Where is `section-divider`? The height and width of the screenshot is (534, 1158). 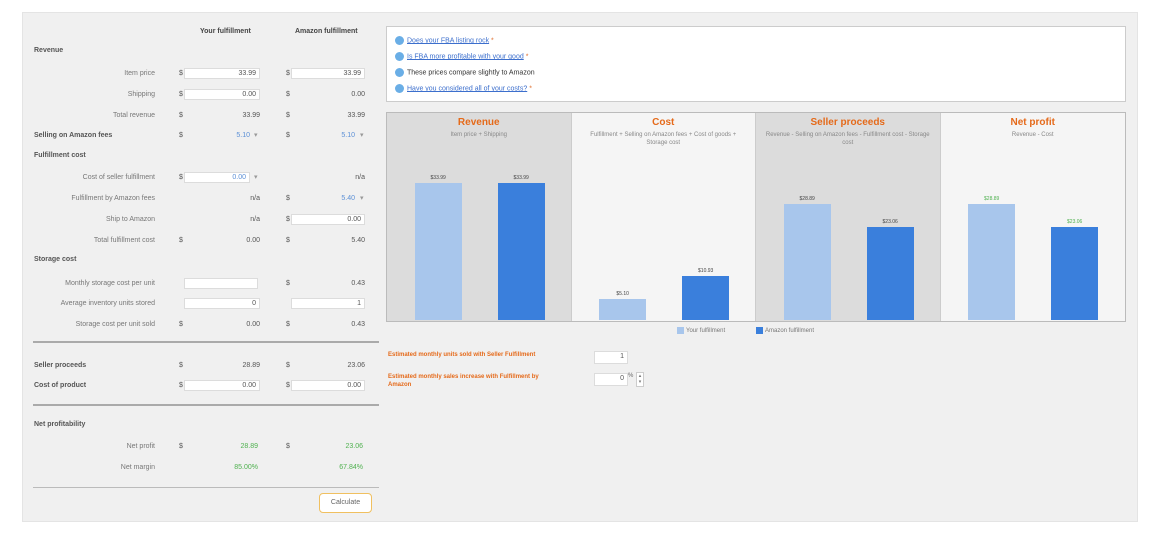 section-divider is located at coordinates (206, 405).